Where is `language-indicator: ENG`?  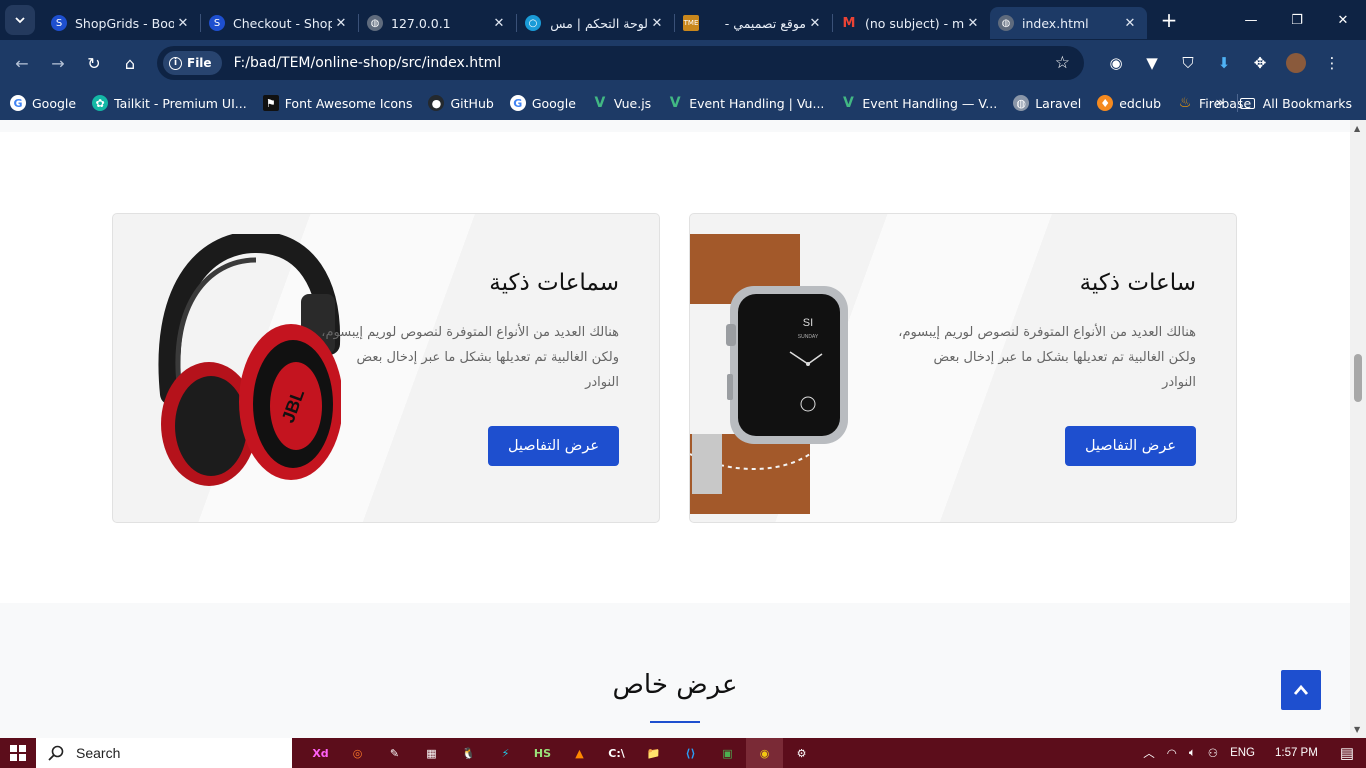
language-indicator: ENG is located at coordinates (1242, 753).